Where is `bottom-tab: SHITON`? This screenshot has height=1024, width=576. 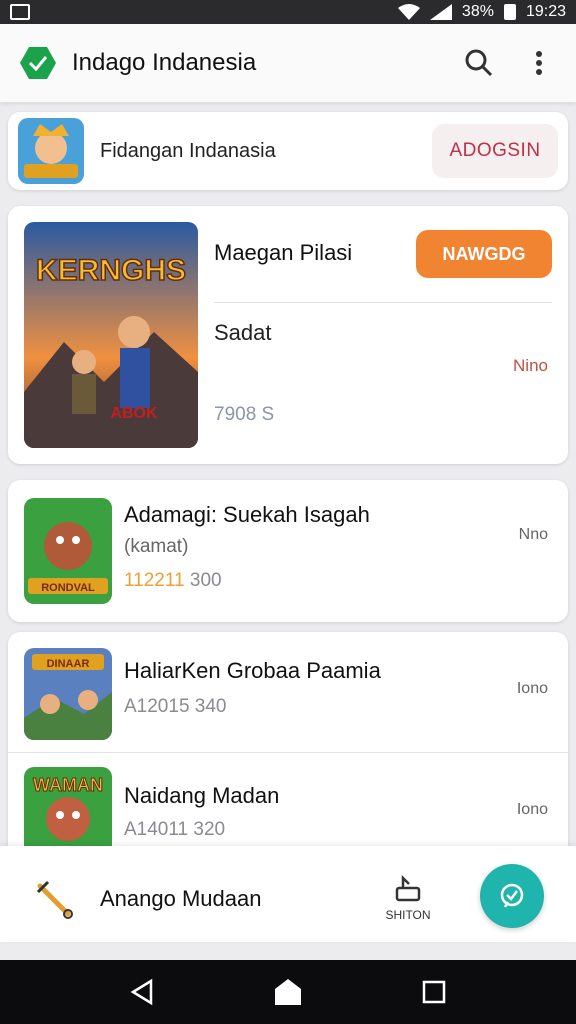 bottom-tab: SHITON is located at coordinates (408, 904).